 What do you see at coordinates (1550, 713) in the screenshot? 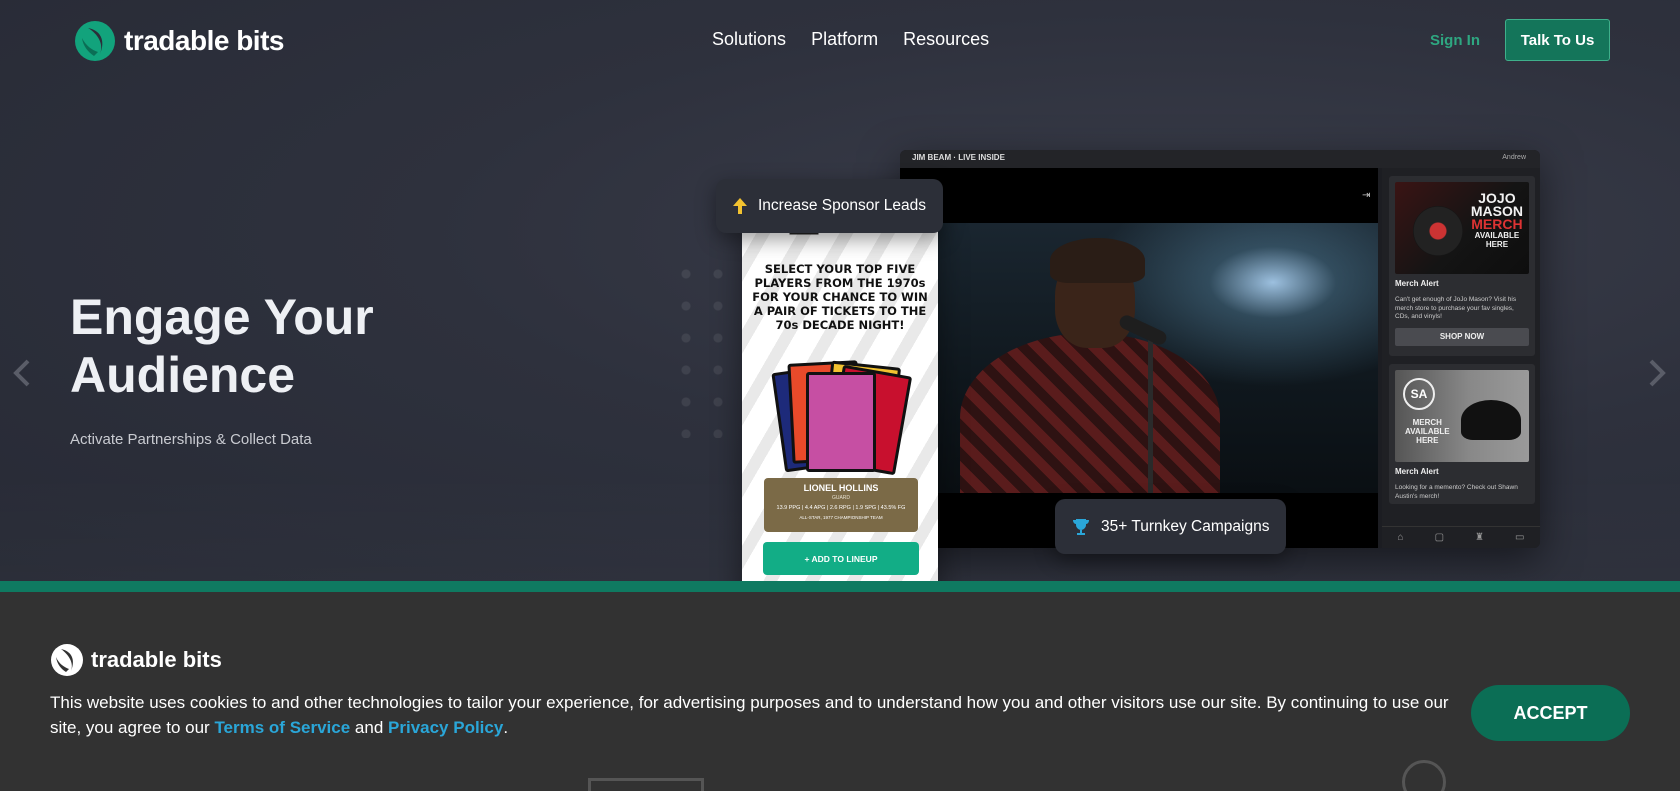
I see `accept-cookies-button: ACCEPT` at bounding box center [1550, 713].